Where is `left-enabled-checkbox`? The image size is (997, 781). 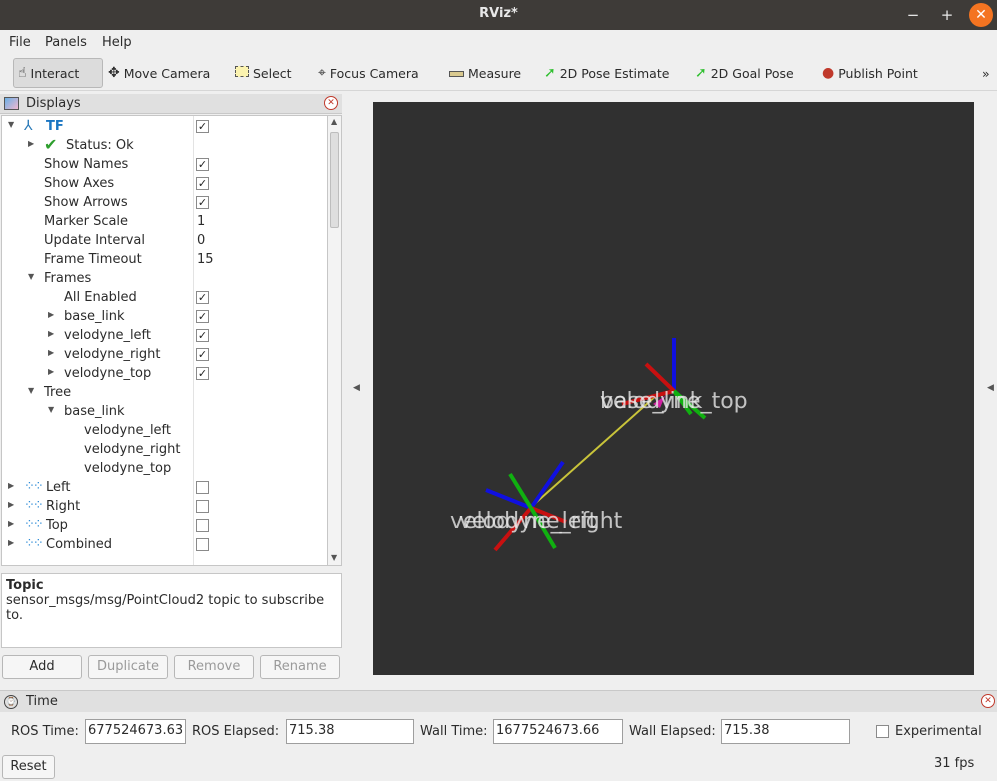 left-enabled-checkbox is located at coordinates (202, 487).